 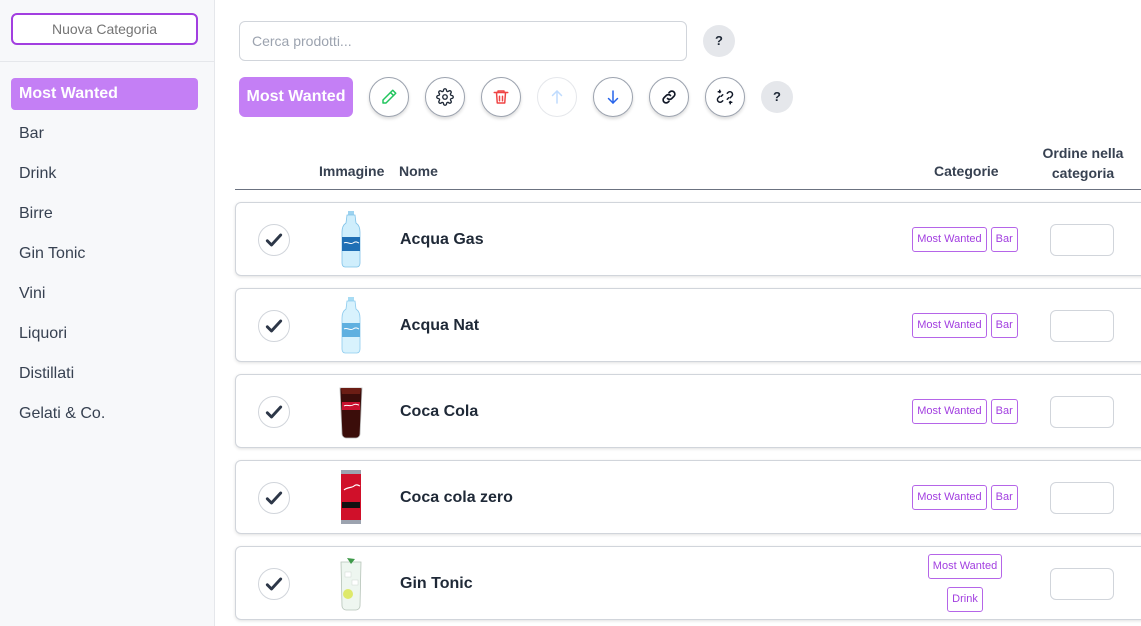 What do you see at coordinates (104, 334) in the screenshot?
I see `sidebar-item-liquori: Liquori` at bounding box center [104, 334].